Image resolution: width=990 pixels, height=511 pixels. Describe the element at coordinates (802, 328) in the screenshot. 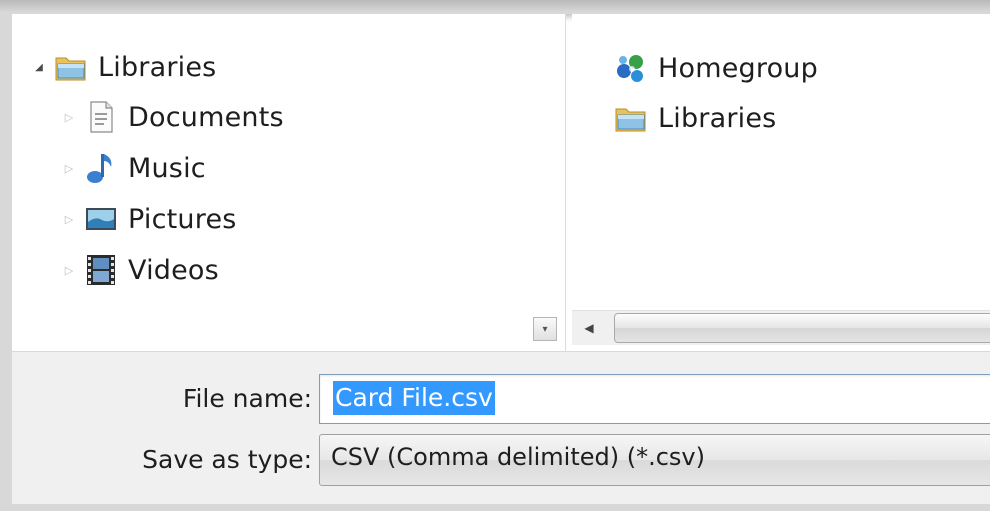

I see `scroll-thumb` at that location.